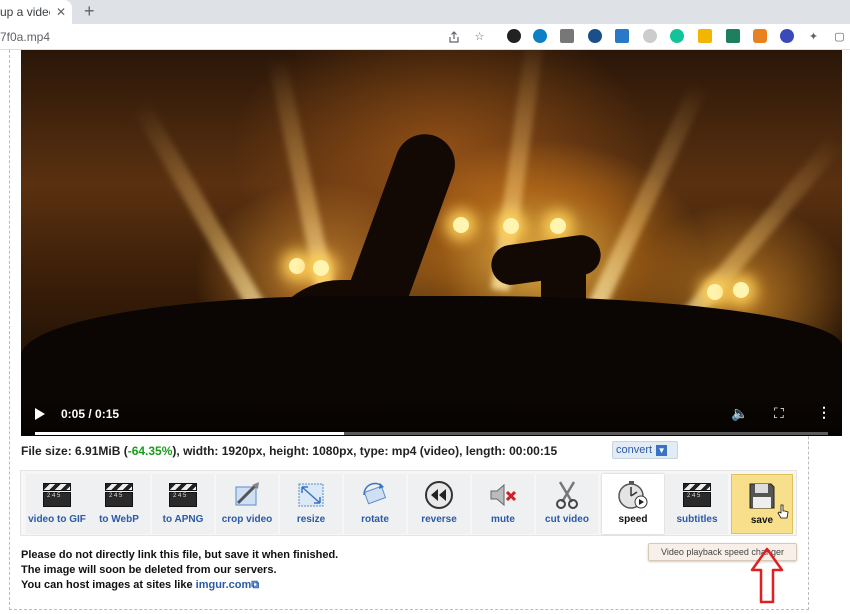 The width and height of the screenshot is (850, 614). I want to click on subtitles-tool-button: 2 4 5 subtitles, so click(697, 504).